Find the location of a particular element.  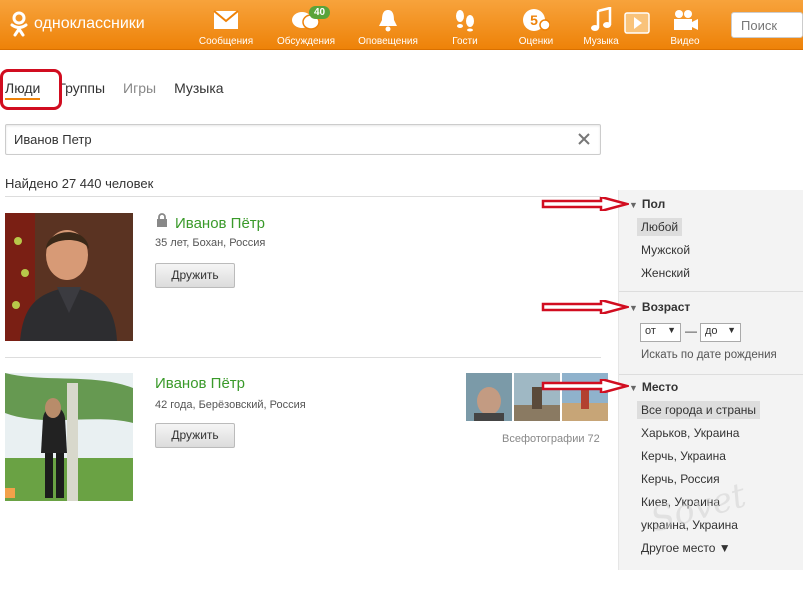

nav-notifications: Оповещения is located at coordinates (388, 26).